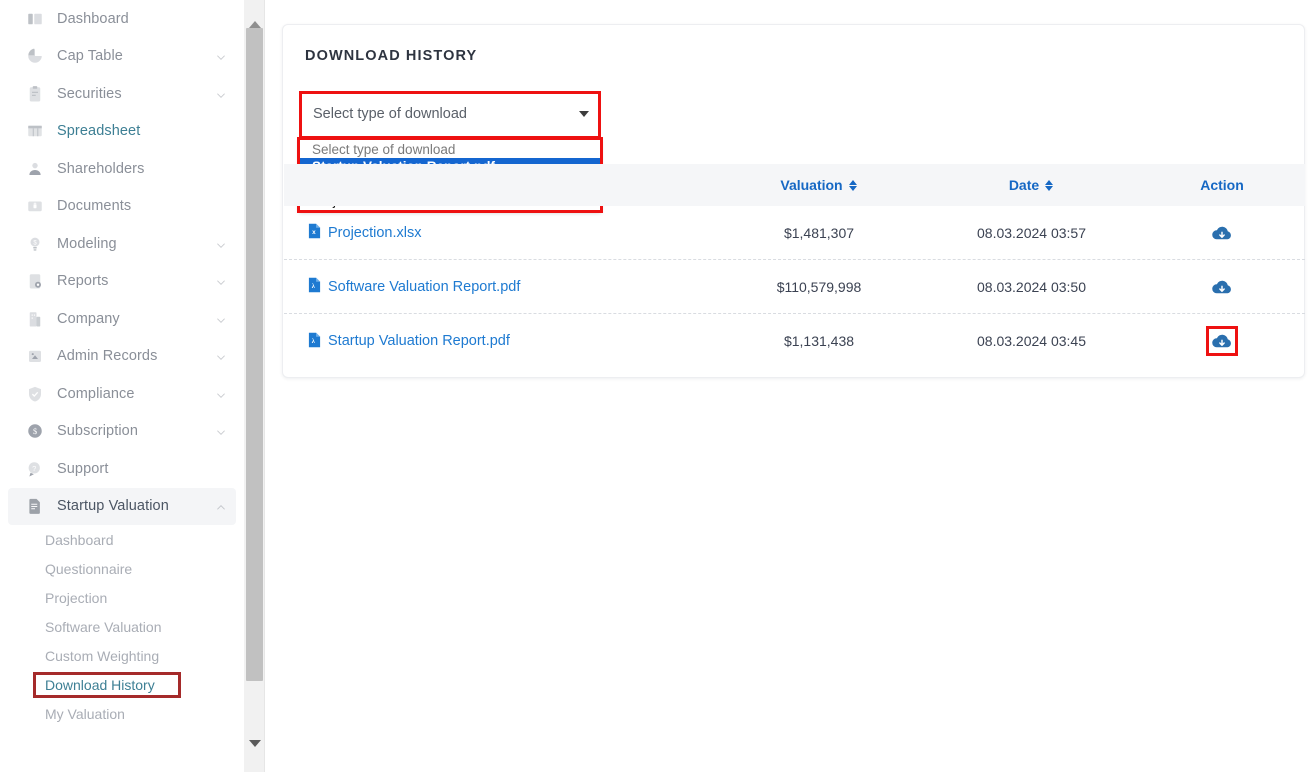 The width and height of the screenshot is (1312, 772). What do you see at coordinates (318, 232) in the screenshot?
I see `excel-file-icon: x` at bounding box center [318, 232].